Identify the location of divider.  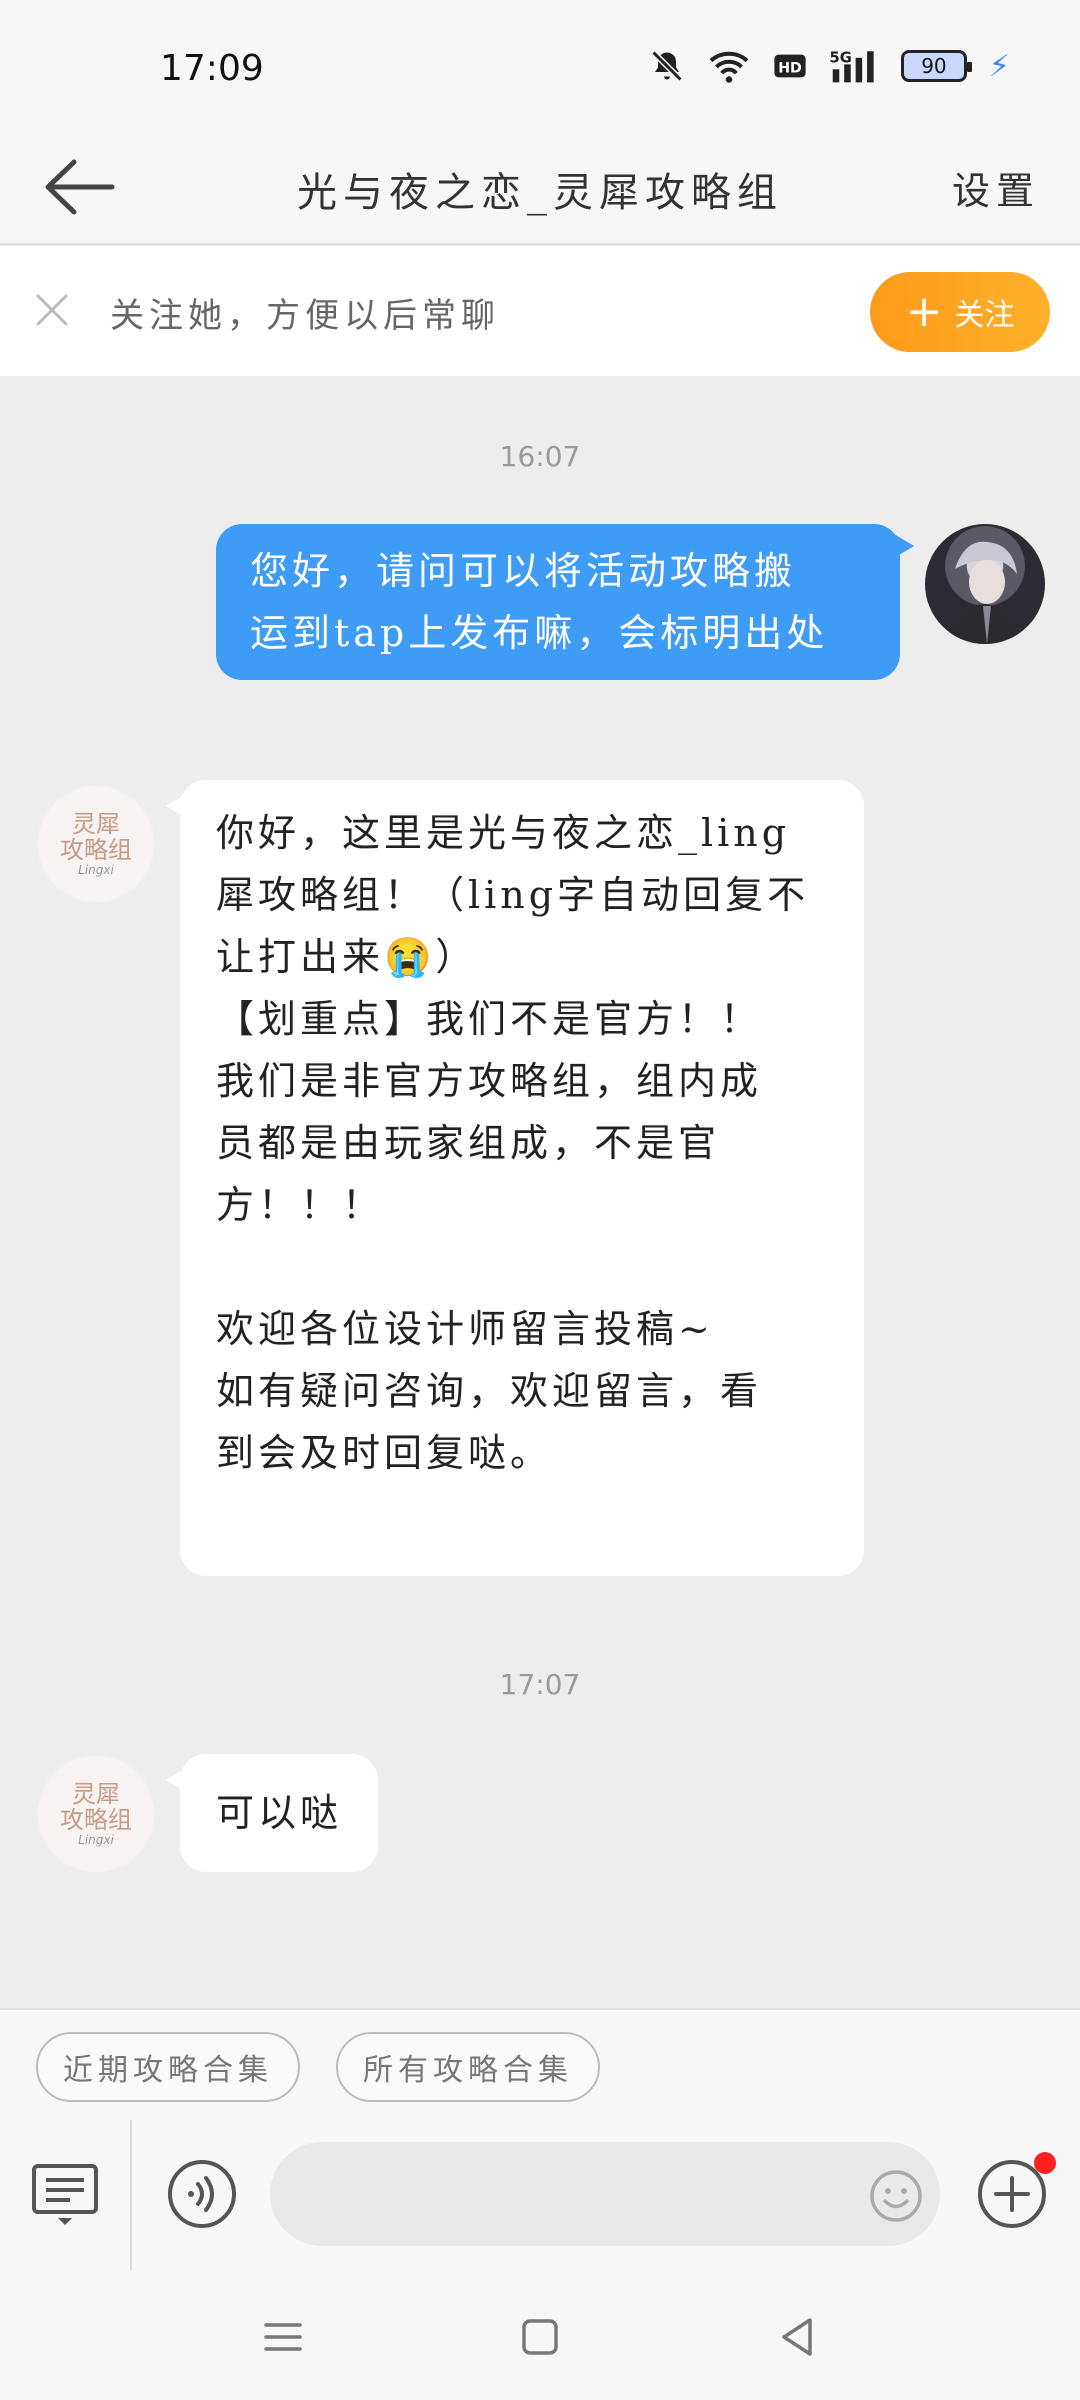
(131, 2195).